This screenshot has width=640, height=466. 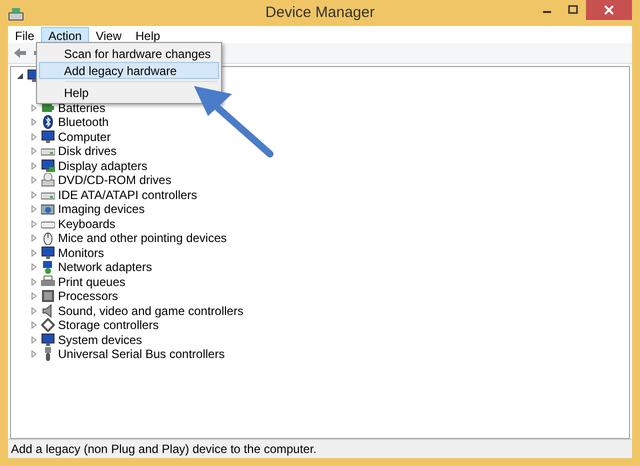 What do you see at coordinates (48, 165) in the screenshot?
I see `display-device-icon` at bounding box center [48, 165].